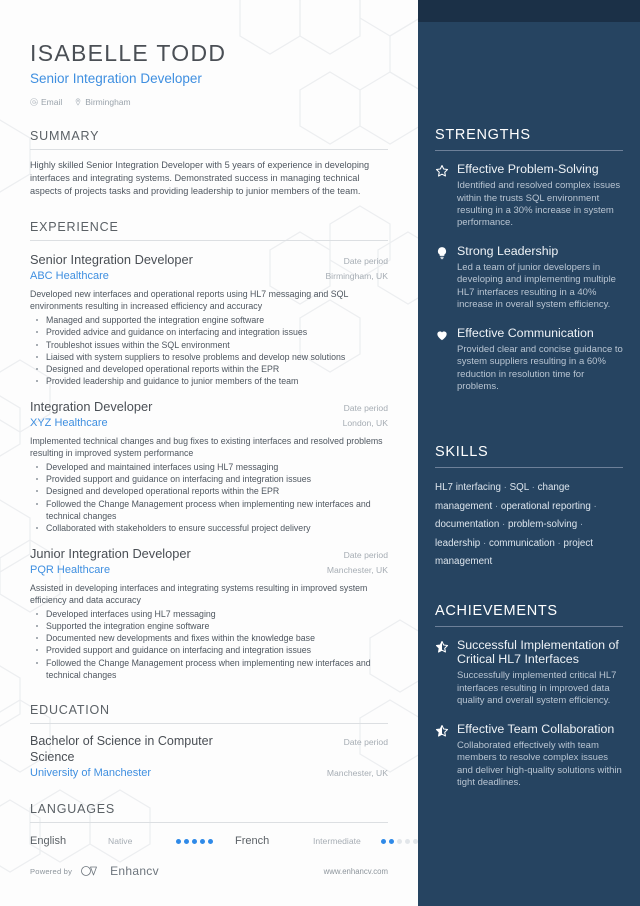 This screenshot has height=906, width=640. Describe the element at coordinates (442, 756) in the screenshot. I see `star-half-icon` at that location.